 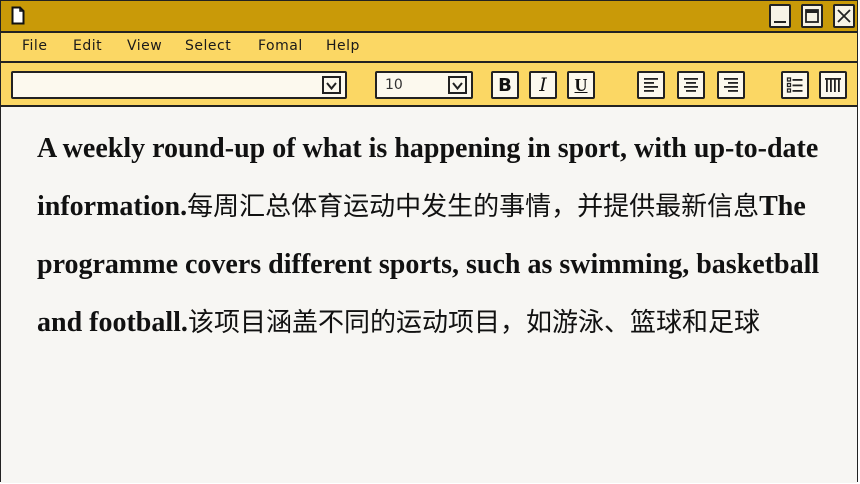 I want to click on bullet-list-icon, so click(x=794, y=85).